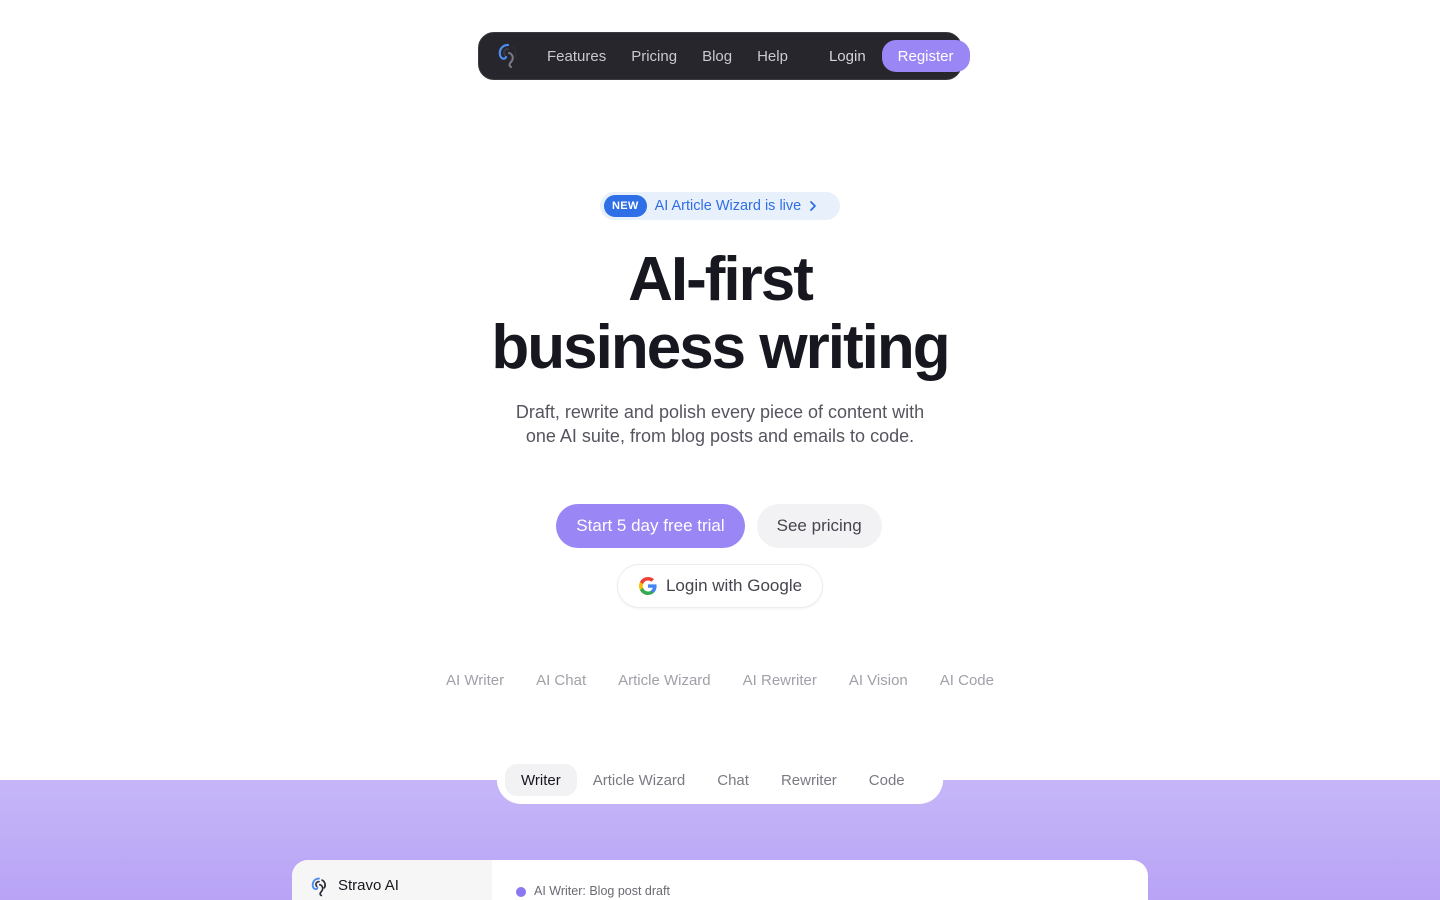 The width and height of the screenshot is (1440, 900). What do you see at coordinates (780, 680) in the screenshot?
I see `feature-ai-rewriter: AI Rewriter` at bounding box center [780, 680].